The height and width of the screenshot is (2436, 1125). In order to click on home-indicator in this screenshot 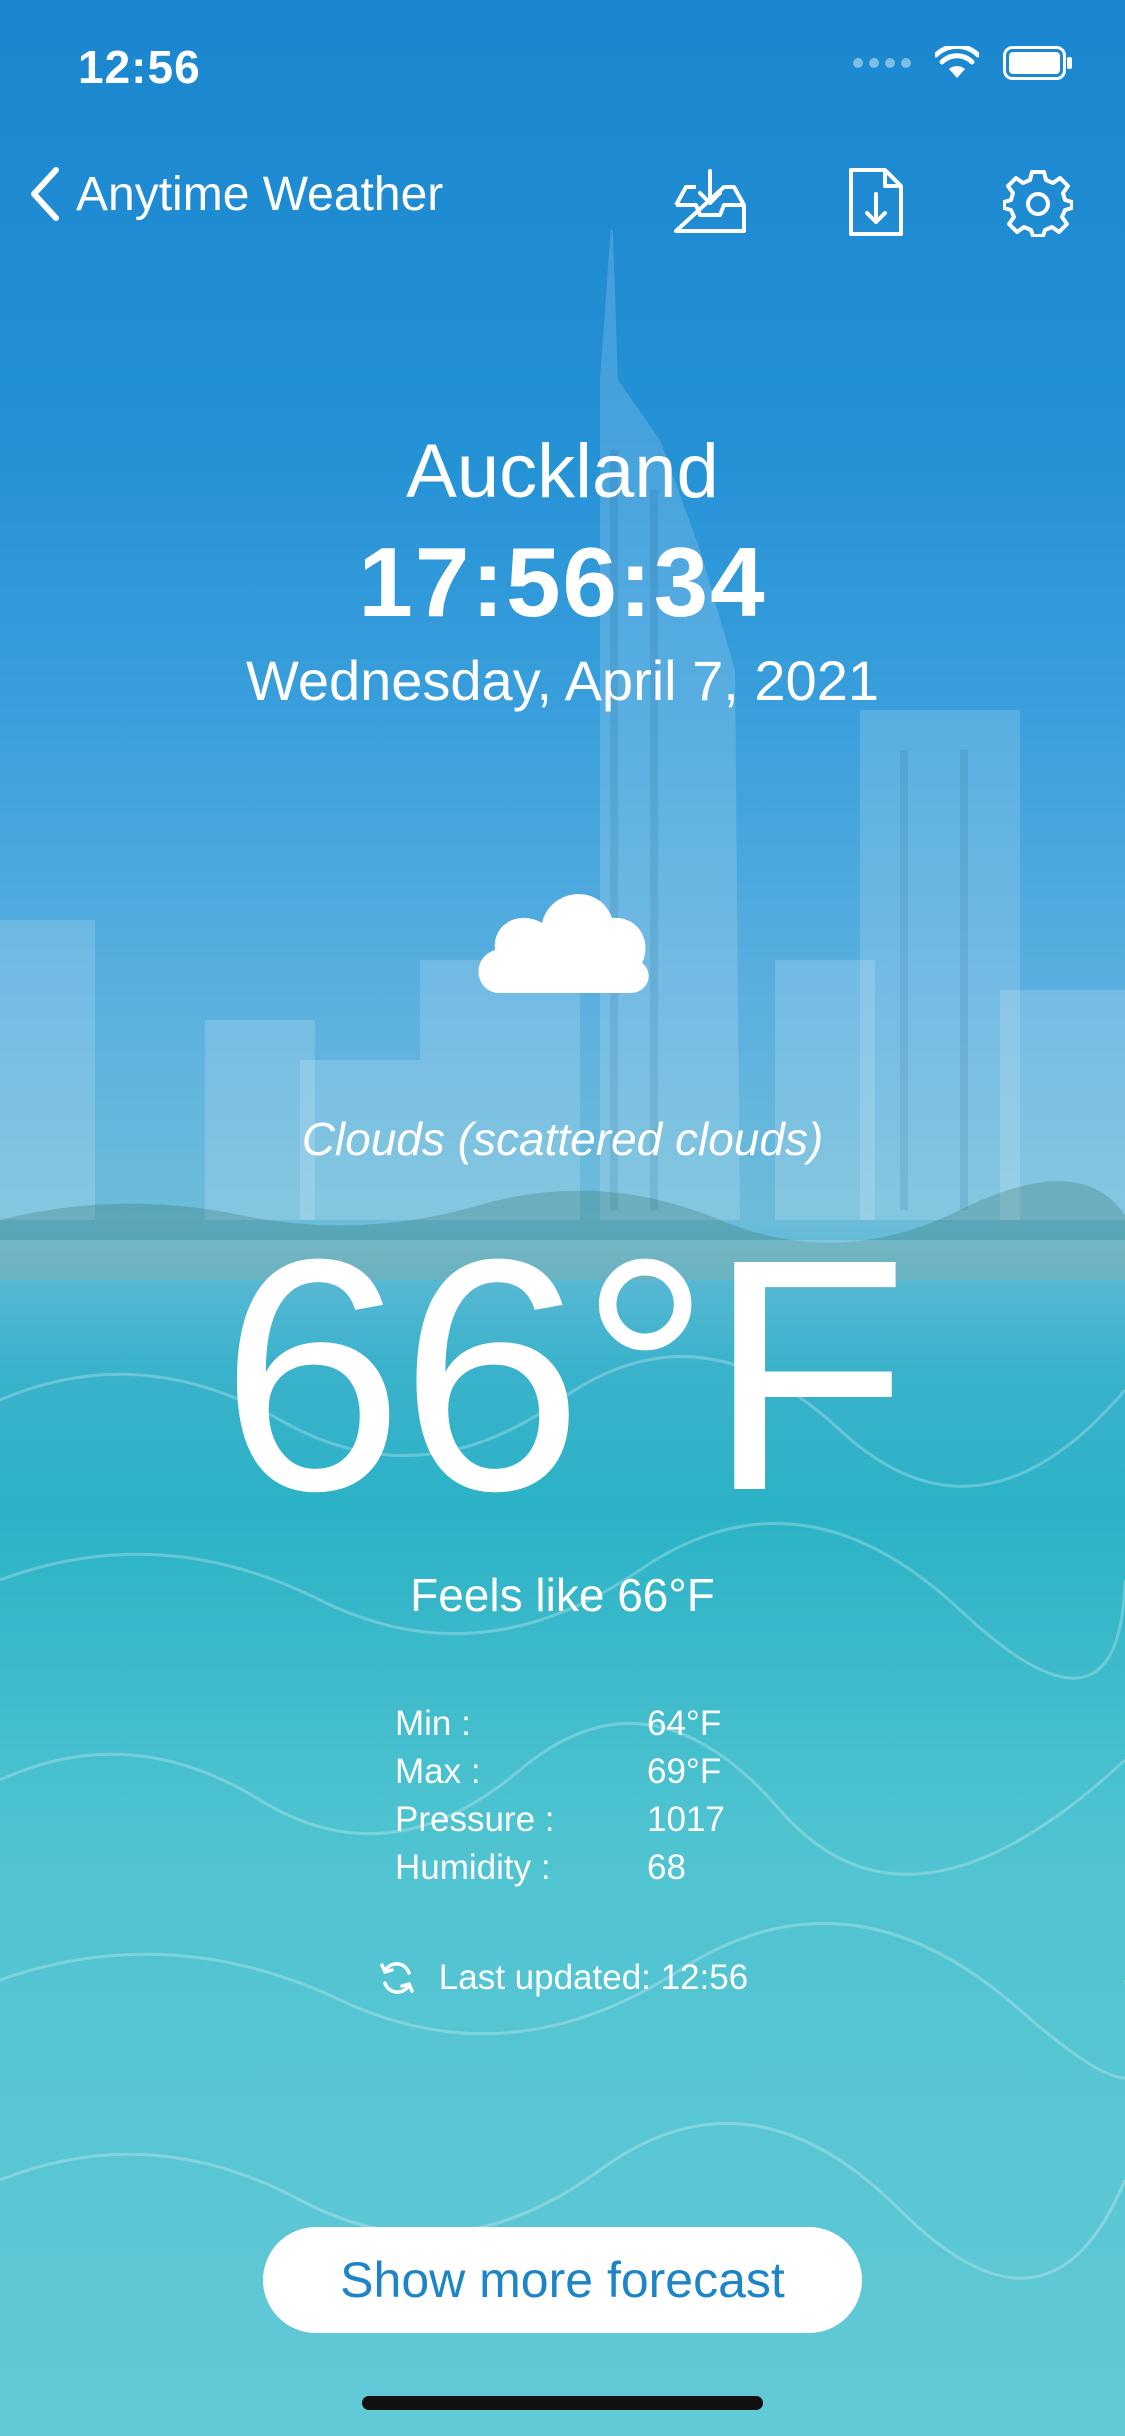, I will do `click(562, 2403)`.